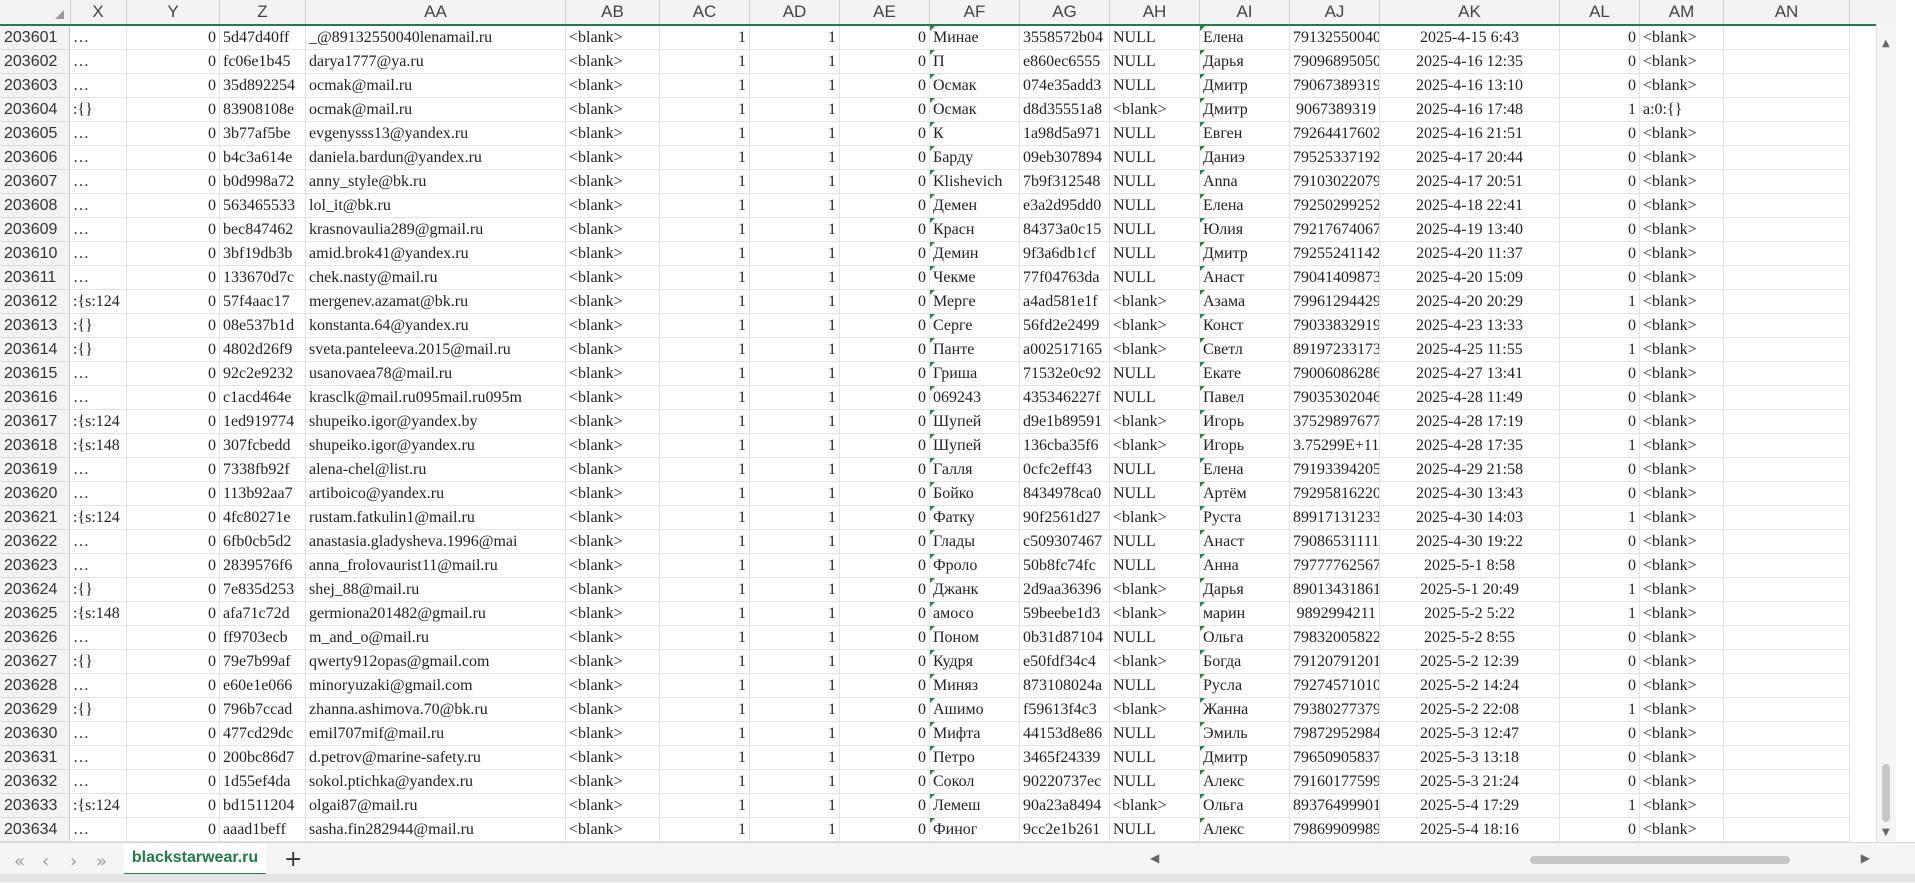  What do you see at coordinates (1065, 638) in the screenshot?
I see `cell-ag: 0b31d87104` at bounding box center [1065, 638].